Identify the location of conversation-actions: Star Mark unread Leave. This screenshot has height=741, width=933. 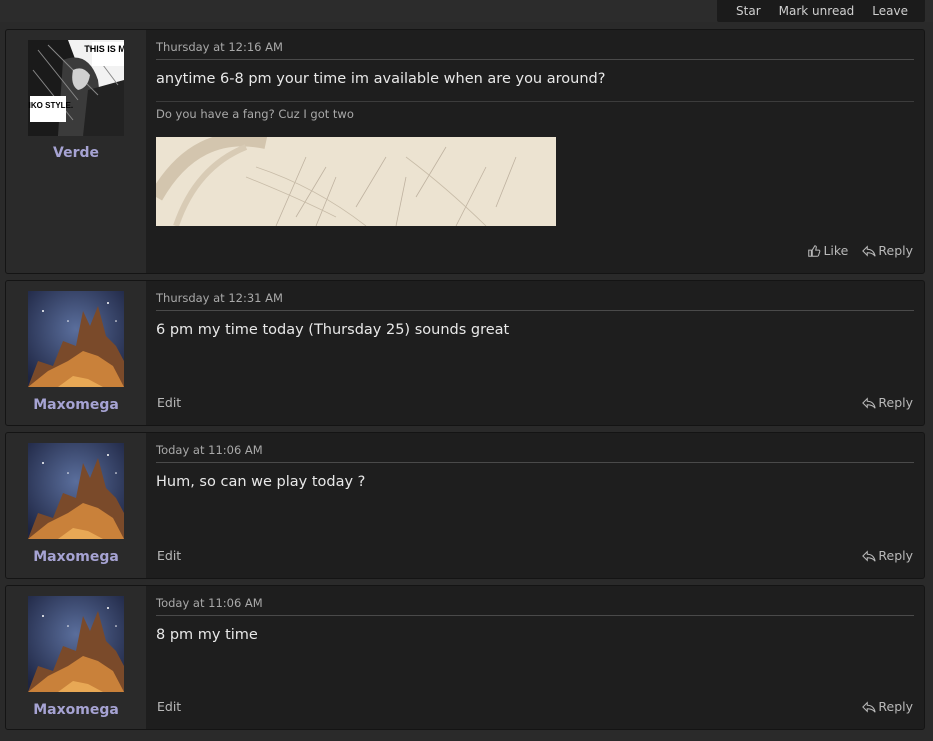
(821, 11).